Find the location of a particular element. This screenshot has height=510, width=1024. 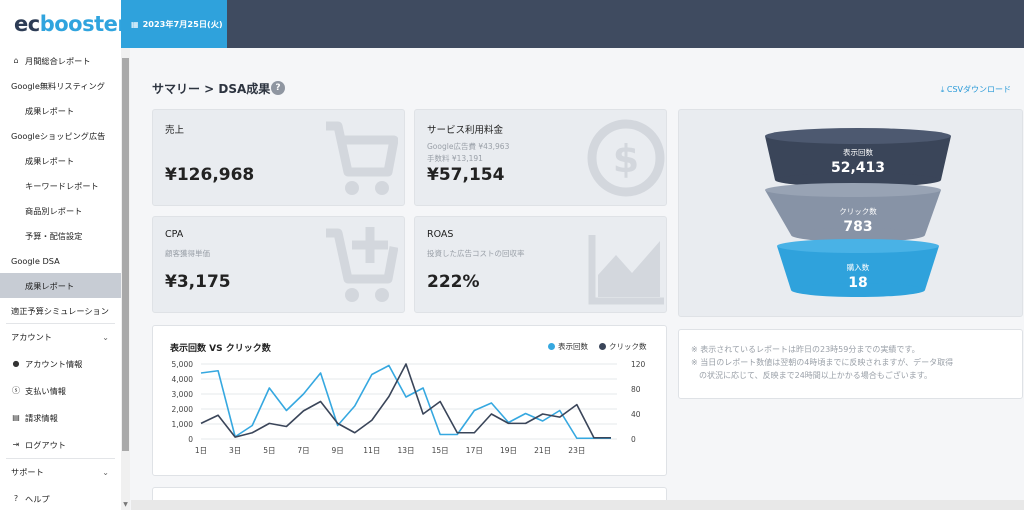

funnel-card: 表示回数 52,413 クリック数 783 購入数 18 is located at coordinates (850, 213).